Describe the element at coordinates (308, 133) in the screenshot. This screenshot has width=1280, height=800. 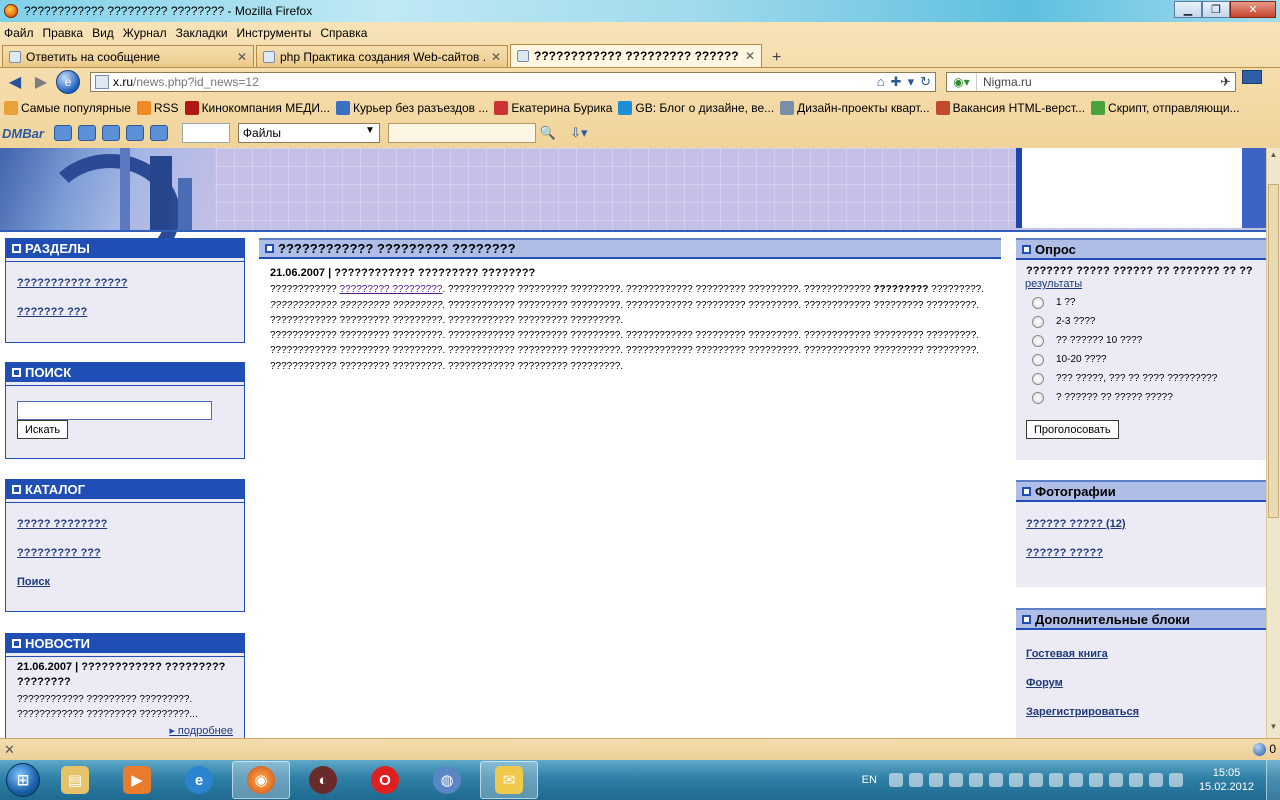
I see `files-dropdown: Файлы ▼` at that location.